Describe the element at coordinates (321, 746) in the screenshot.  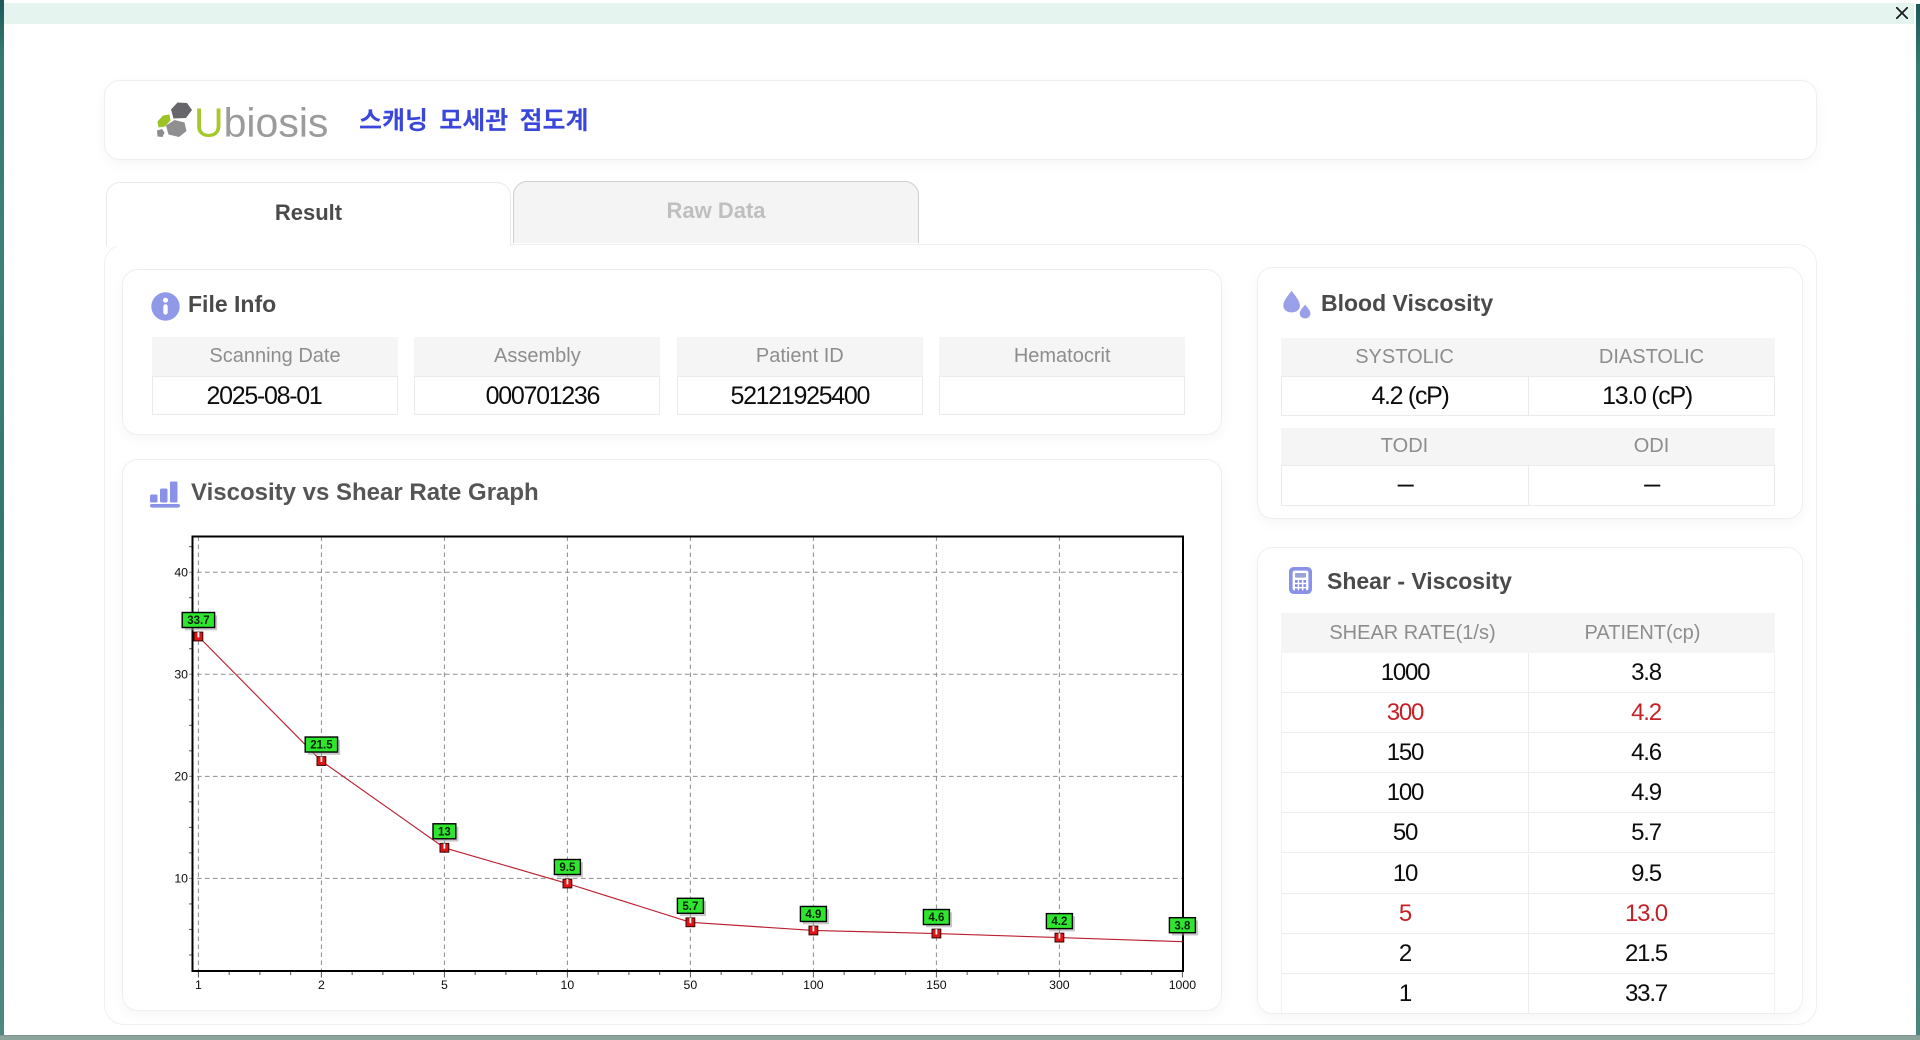
I see `svg-text: 21.5` at that location.